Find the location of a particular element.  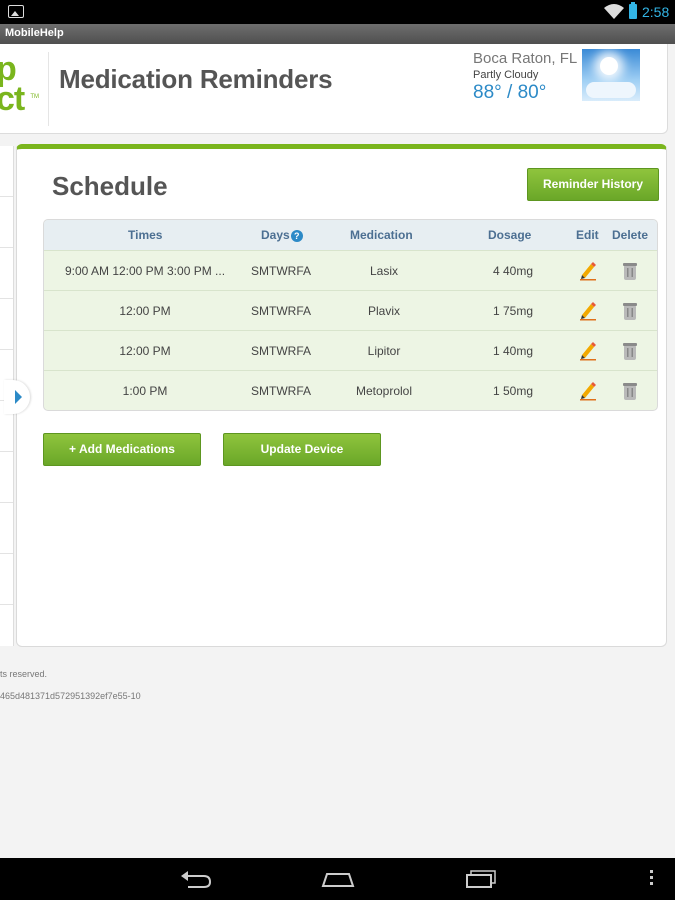

row-medication: Metoprolol is located at coordinates (384, 391).